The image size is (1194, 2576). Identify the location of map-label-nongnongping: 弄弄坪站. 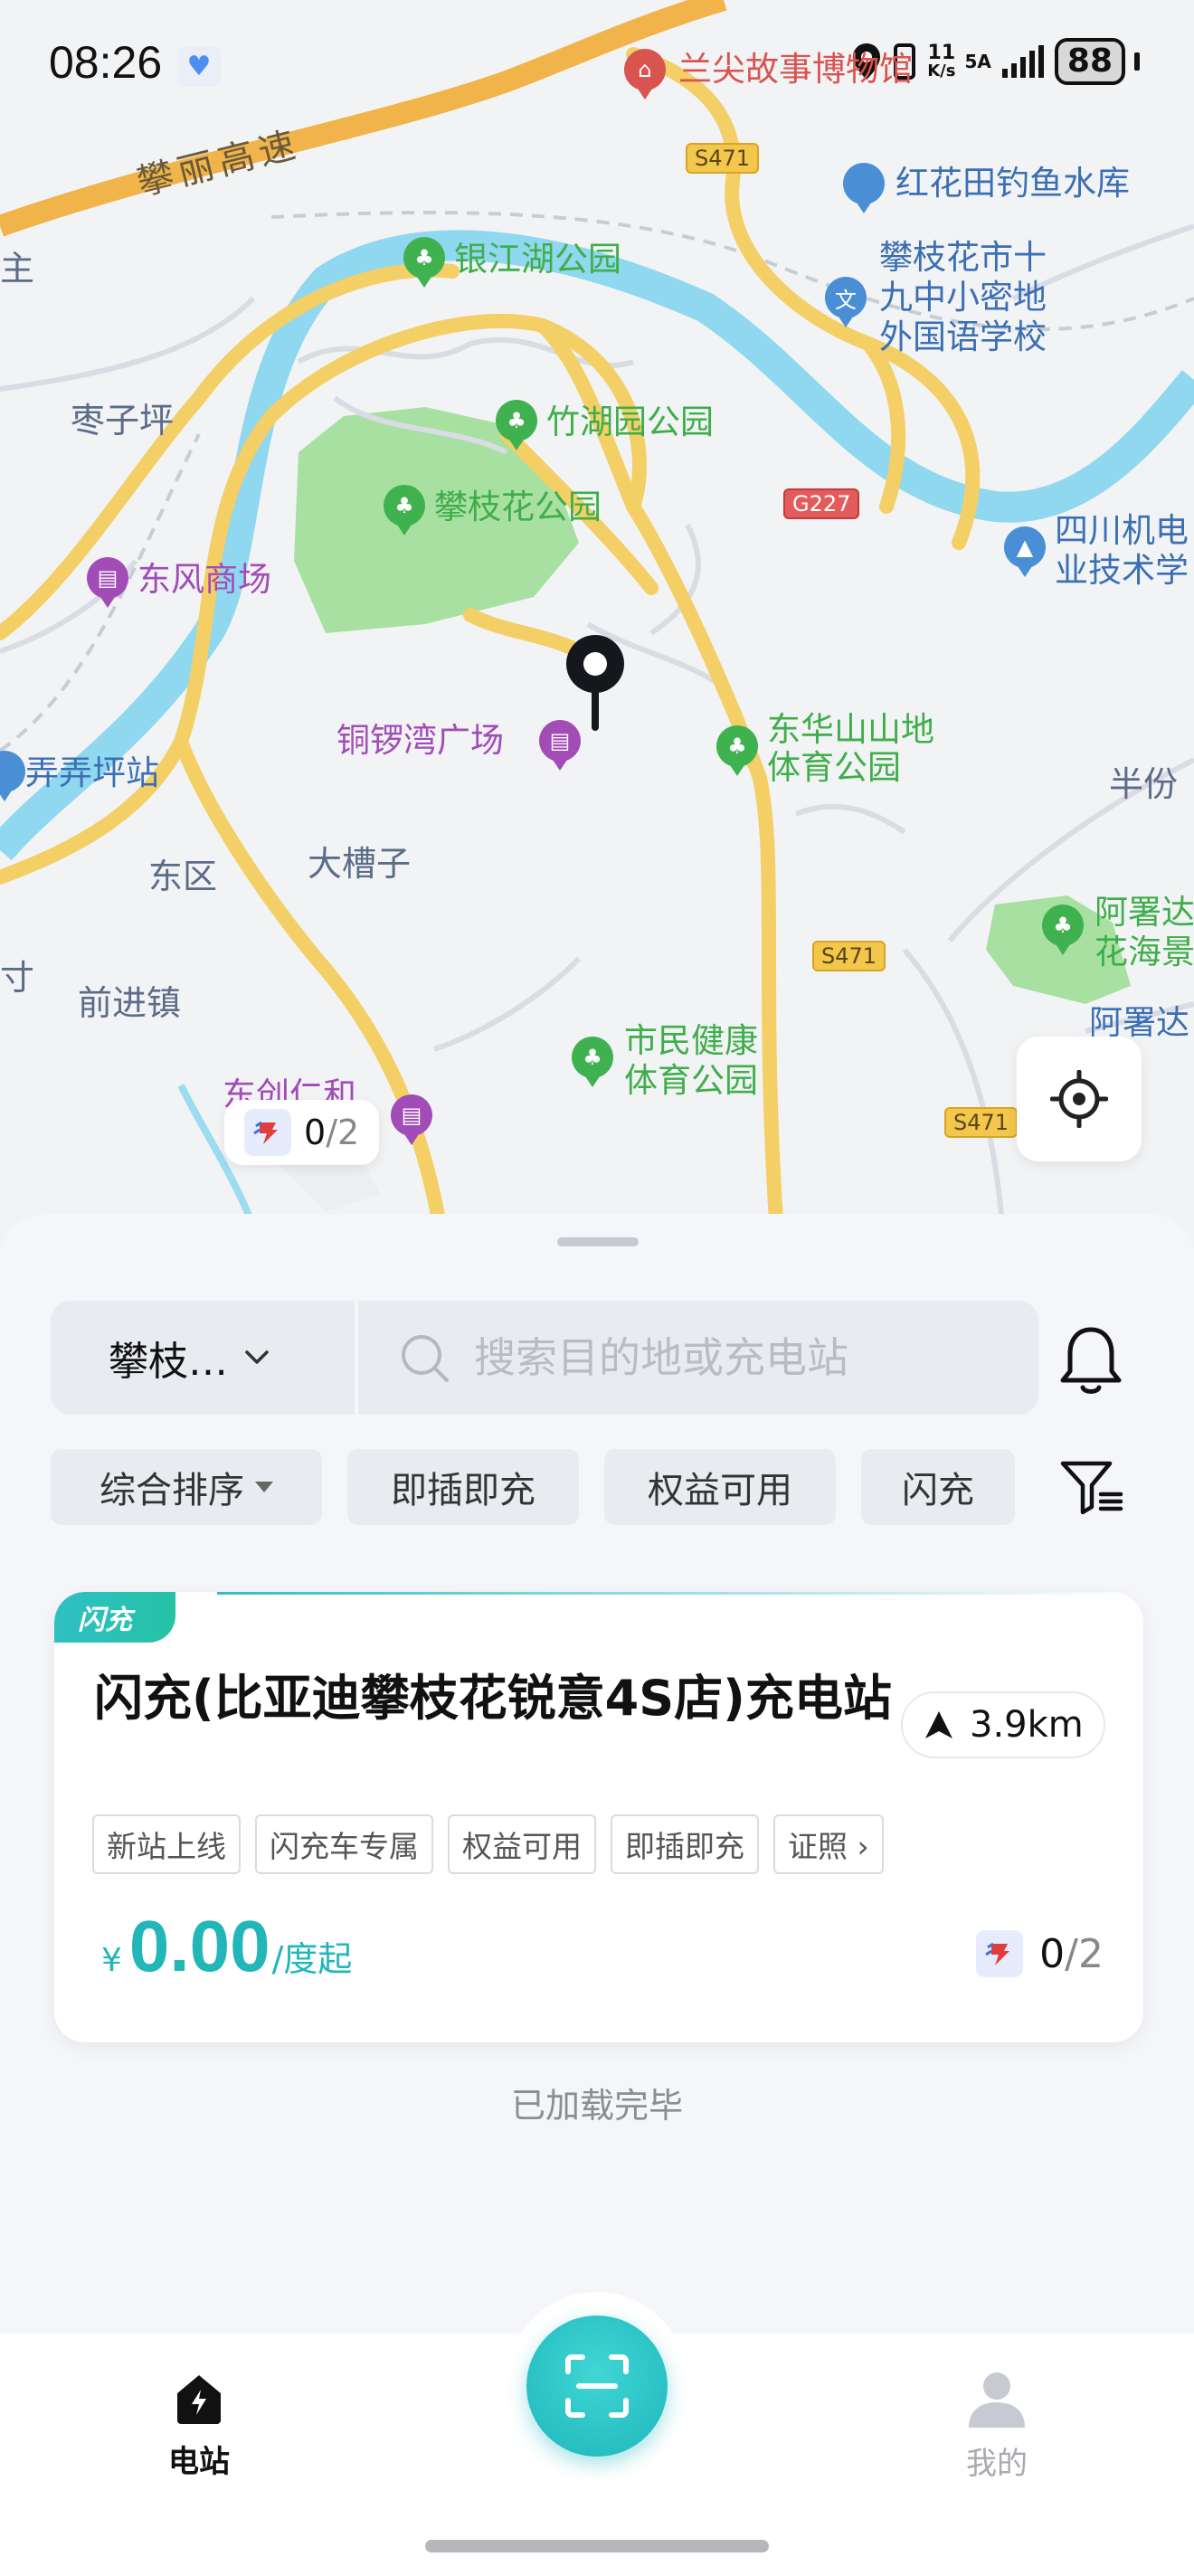
(92, 773).